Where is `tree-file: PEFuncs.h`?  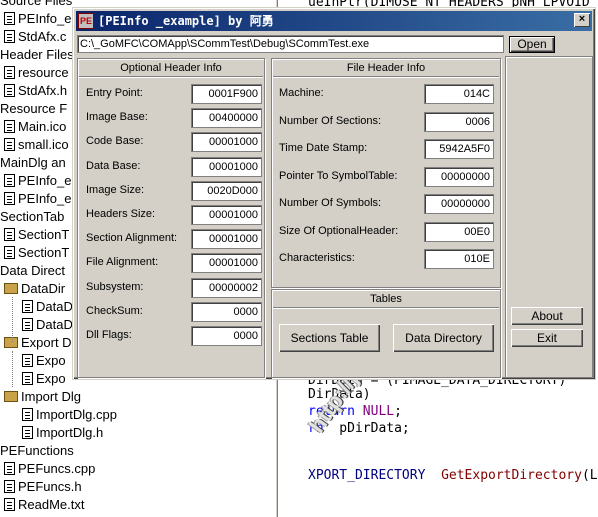 tree-file: PEFuncs.h is located at coordinates (43, 486).